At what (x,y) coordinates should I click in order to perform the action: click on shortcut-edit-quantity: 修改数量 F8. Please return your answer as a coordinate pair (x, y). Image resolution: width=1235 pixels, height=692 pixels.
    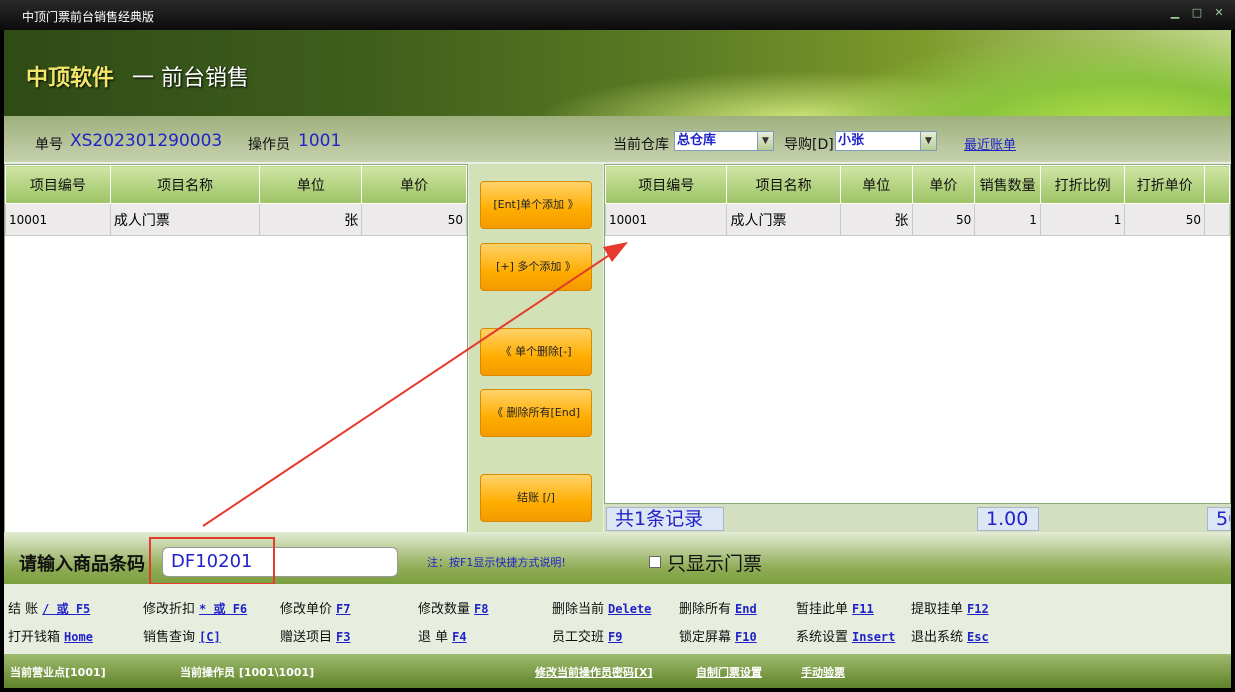
    Looking at the image, I should click on (453, 607).